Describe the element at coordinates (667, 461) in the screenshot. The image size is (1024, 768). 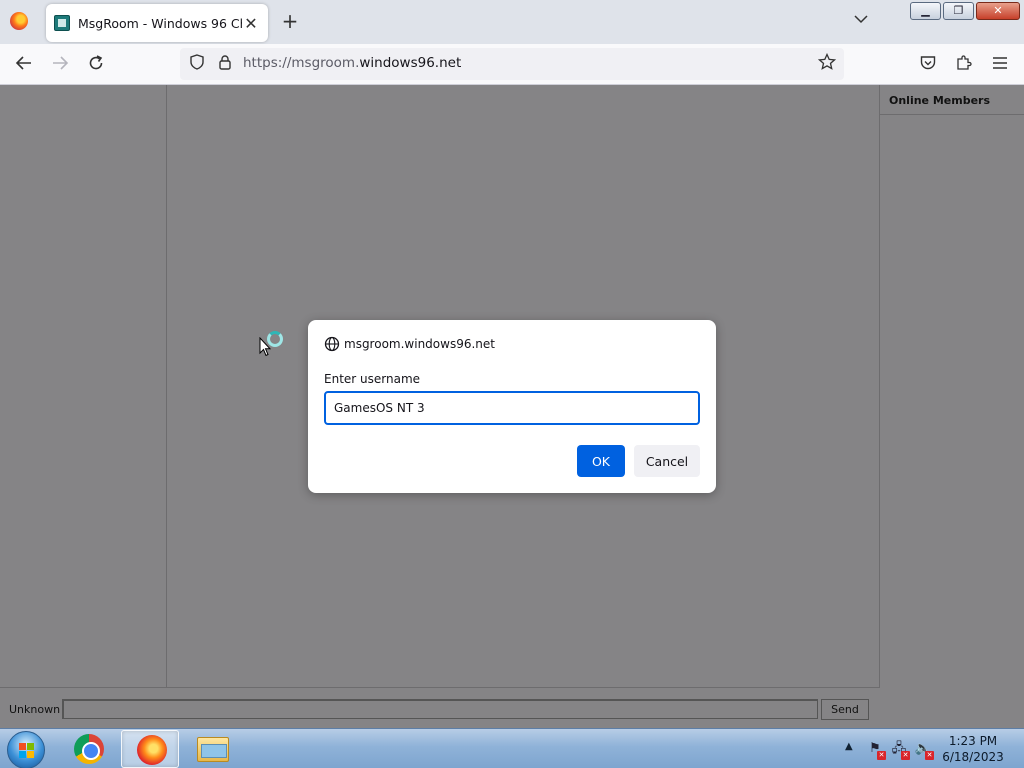
I see `cancel-button: Cancel` at that location.